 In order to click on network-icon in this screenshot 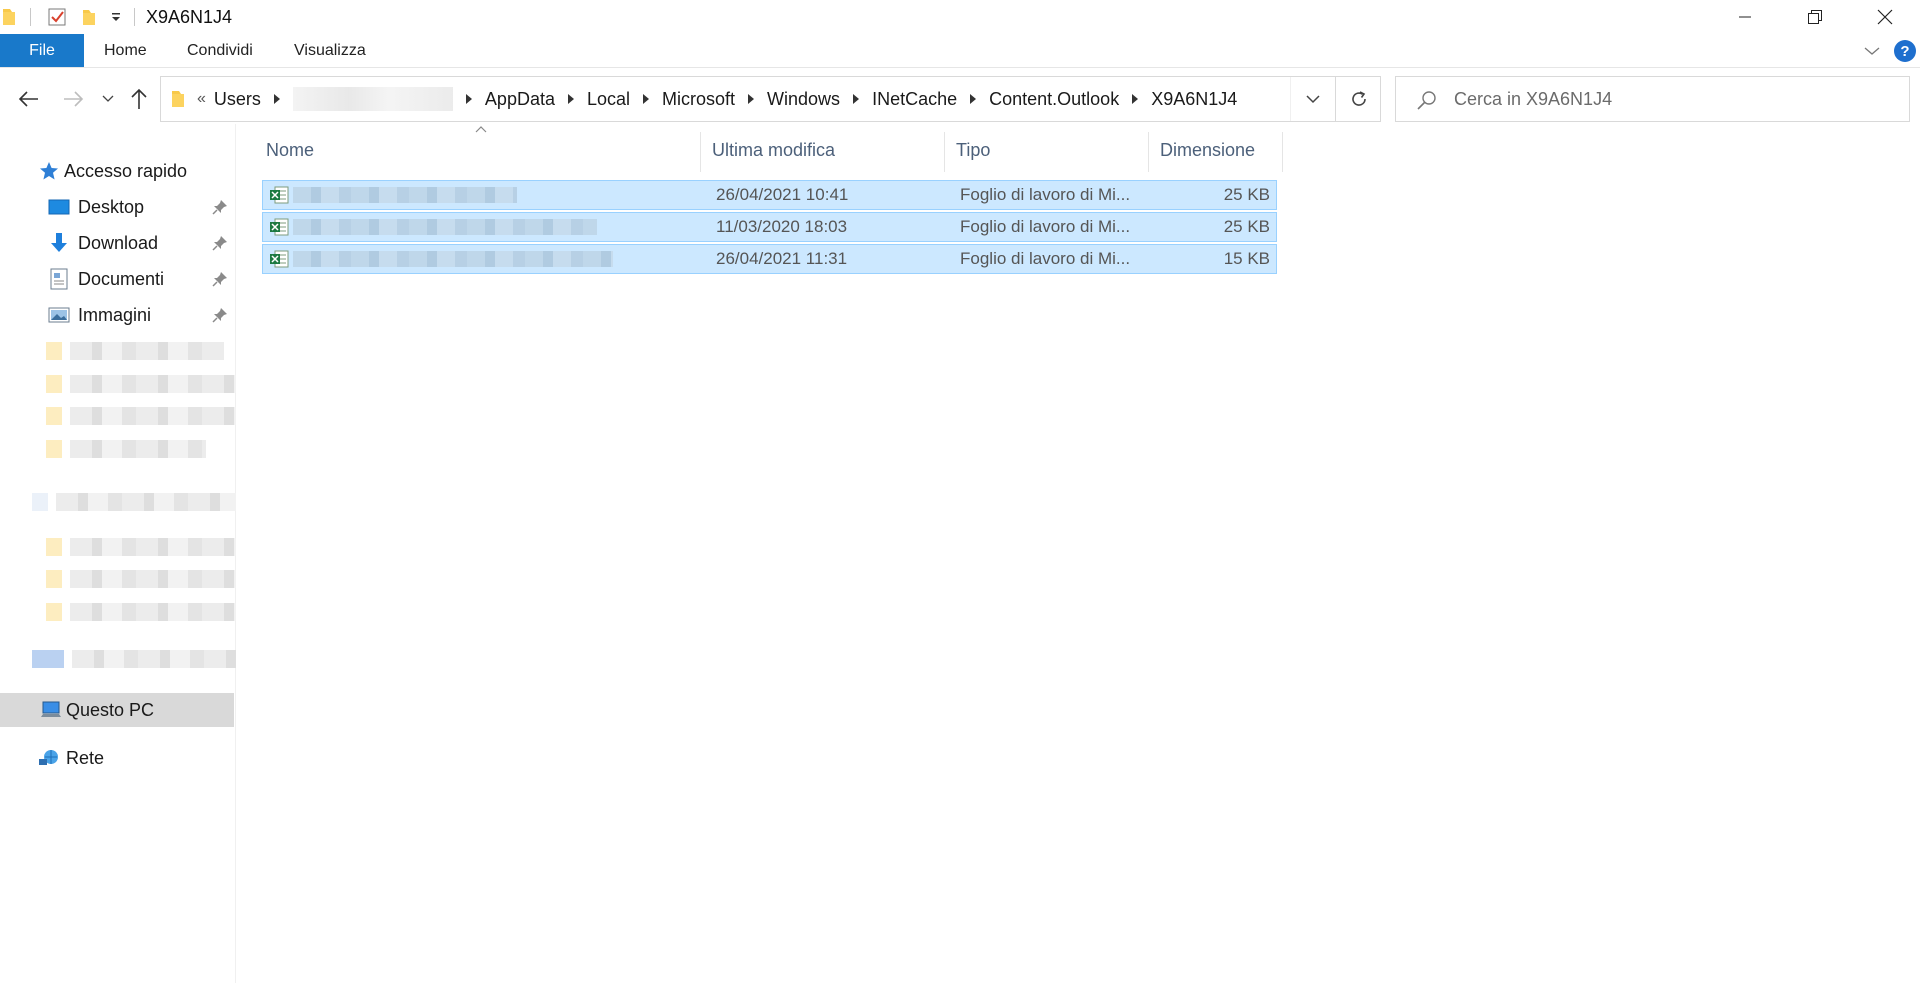, I will do `click(49, 758)`.